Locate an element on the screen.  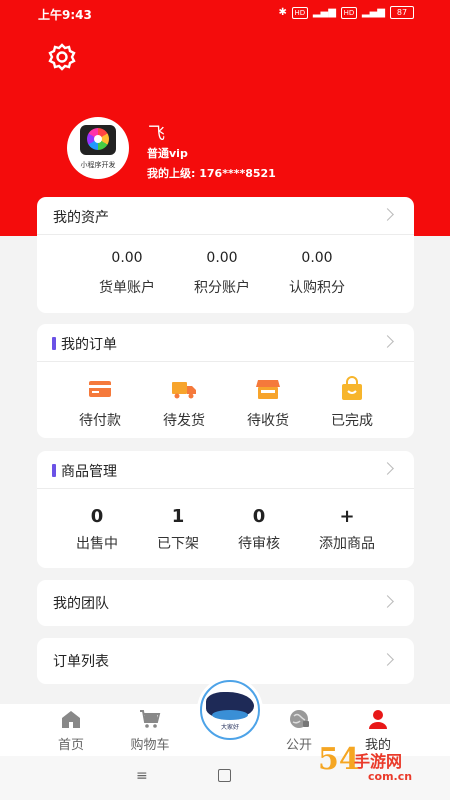
asset-label: 积分账户 is located at coordinates (222, 288).